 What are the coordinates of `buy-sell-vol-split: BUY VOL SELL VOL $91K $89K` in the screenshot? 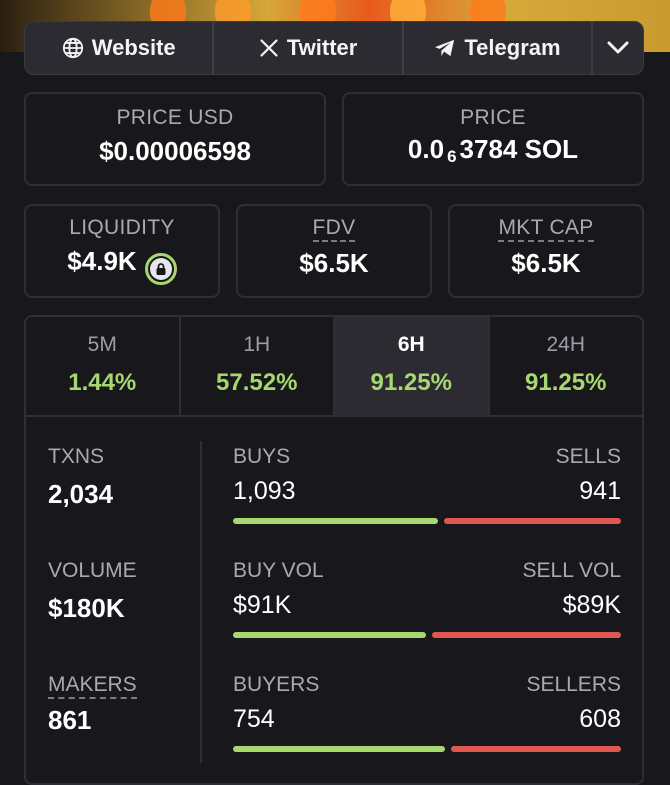 It's located at (427, 598).